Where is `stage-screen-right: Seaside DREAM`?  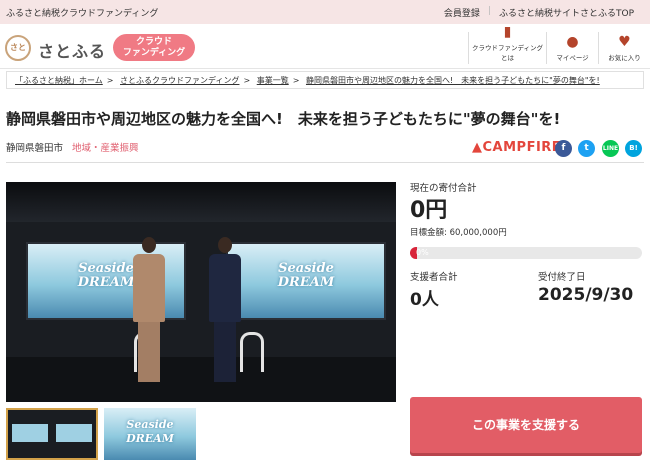 stage-screen-right: Seaside DREAM is located at coordinates (306, 281).